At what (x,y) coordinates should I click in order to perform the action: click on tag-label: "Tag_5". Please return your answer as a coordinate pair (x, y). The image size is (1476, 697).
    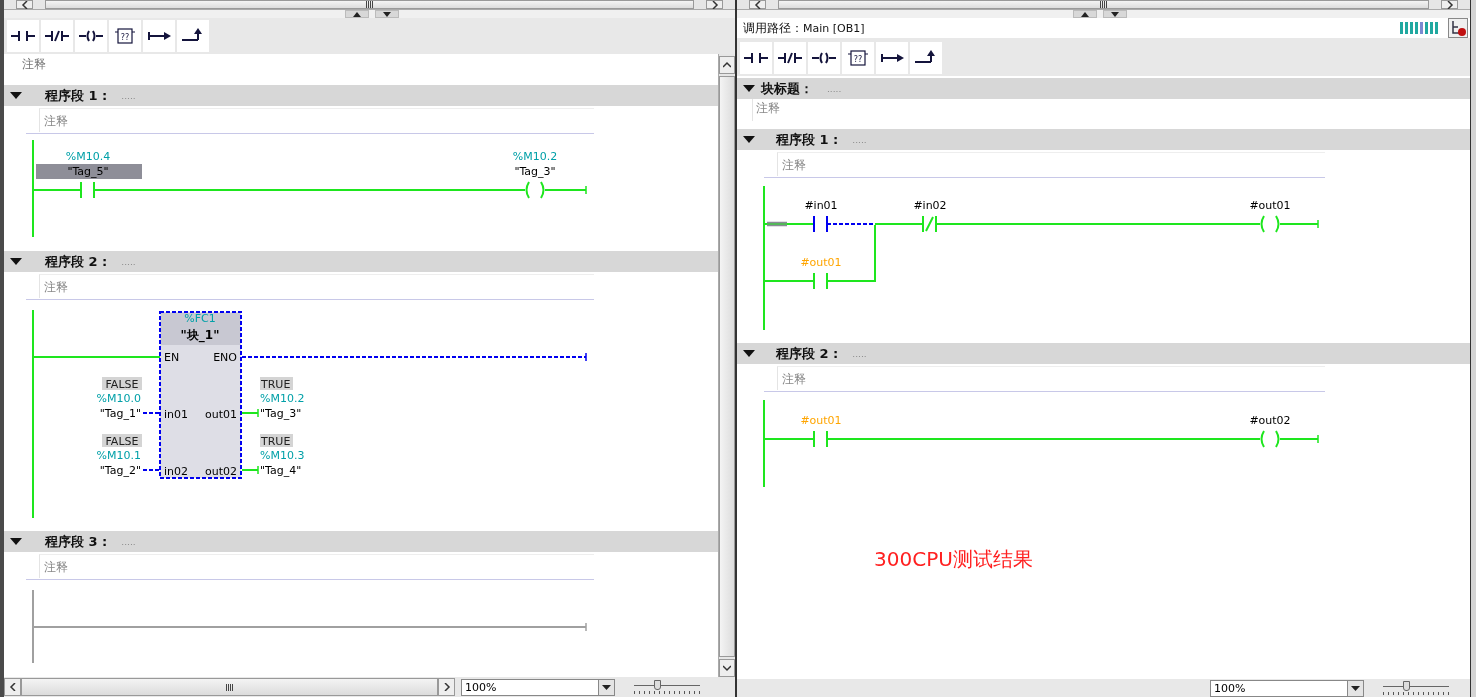
    Looking at the image, I should click on (88, 171).